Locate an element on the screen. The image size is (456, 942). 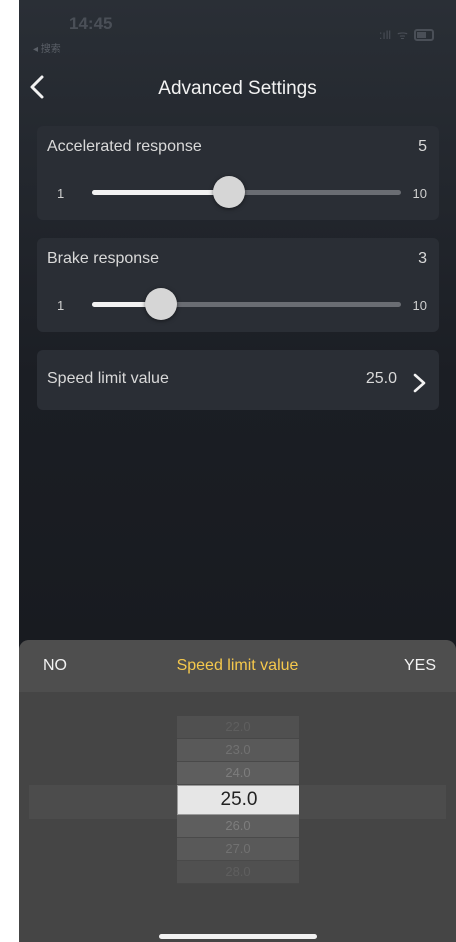
brake-response-label: Brake response is located at coordinates (103, 258).